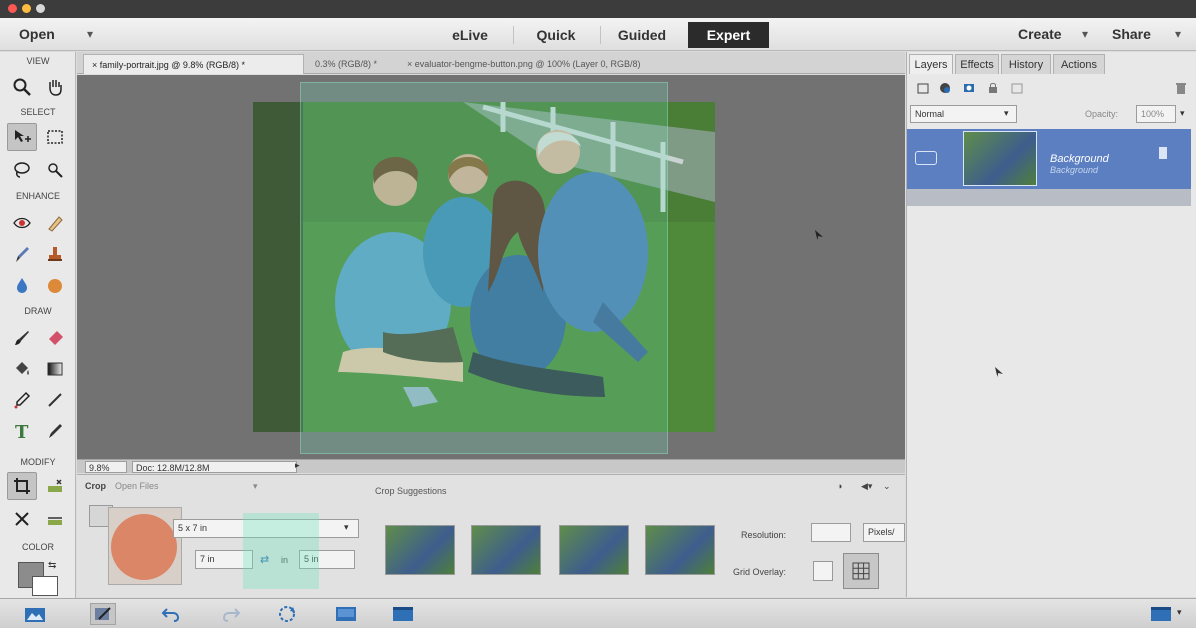 This screenshot has height=628, width=1196. I want to click on share-dropdown-icon: ▾, so click(1178, 34).